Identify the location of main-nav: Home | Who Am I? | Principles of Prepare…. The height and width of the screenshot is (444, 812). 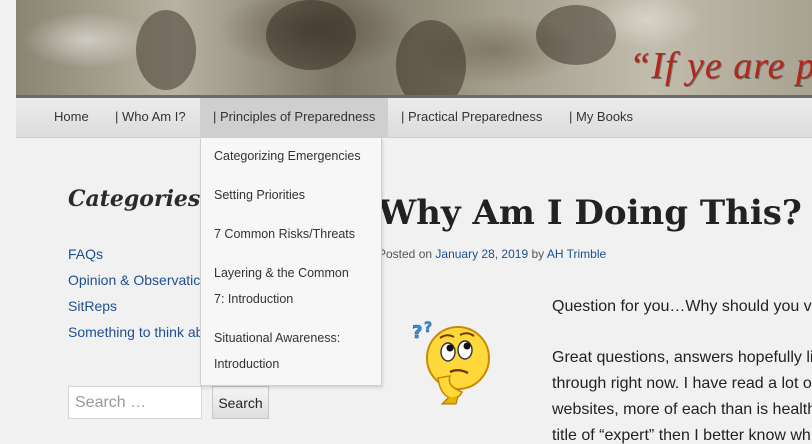
(414, 118).